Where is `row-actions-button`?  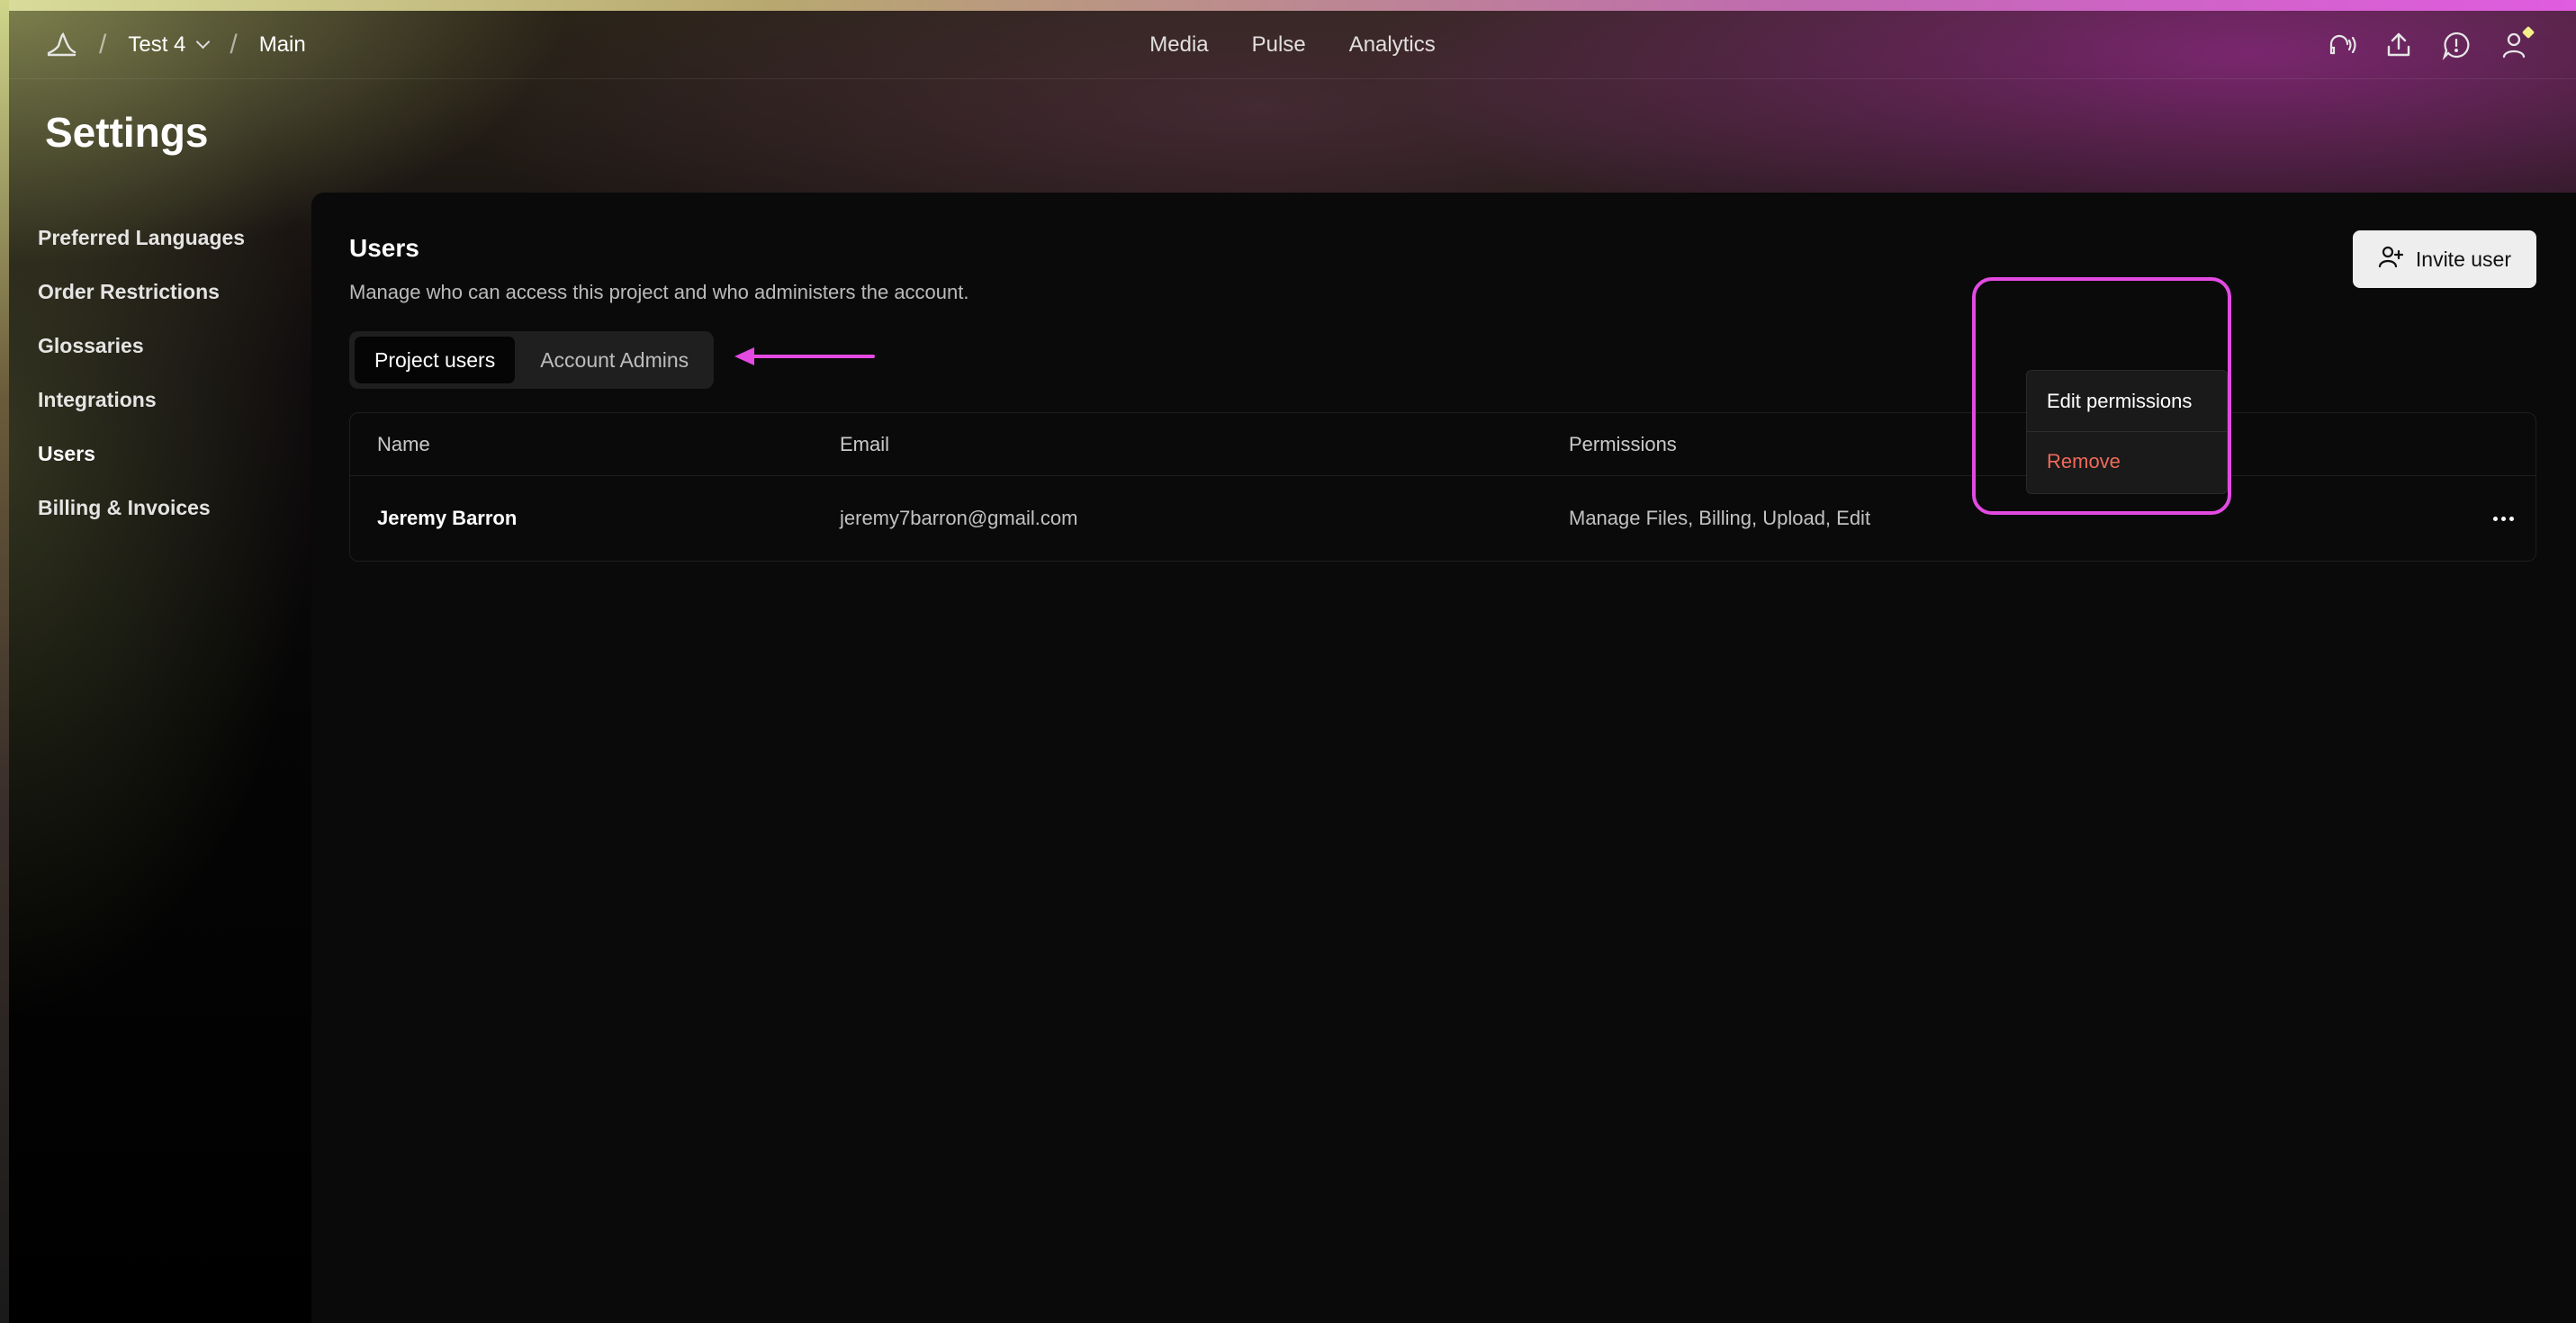 row-actions-button is located at coordinates (2503, 518).